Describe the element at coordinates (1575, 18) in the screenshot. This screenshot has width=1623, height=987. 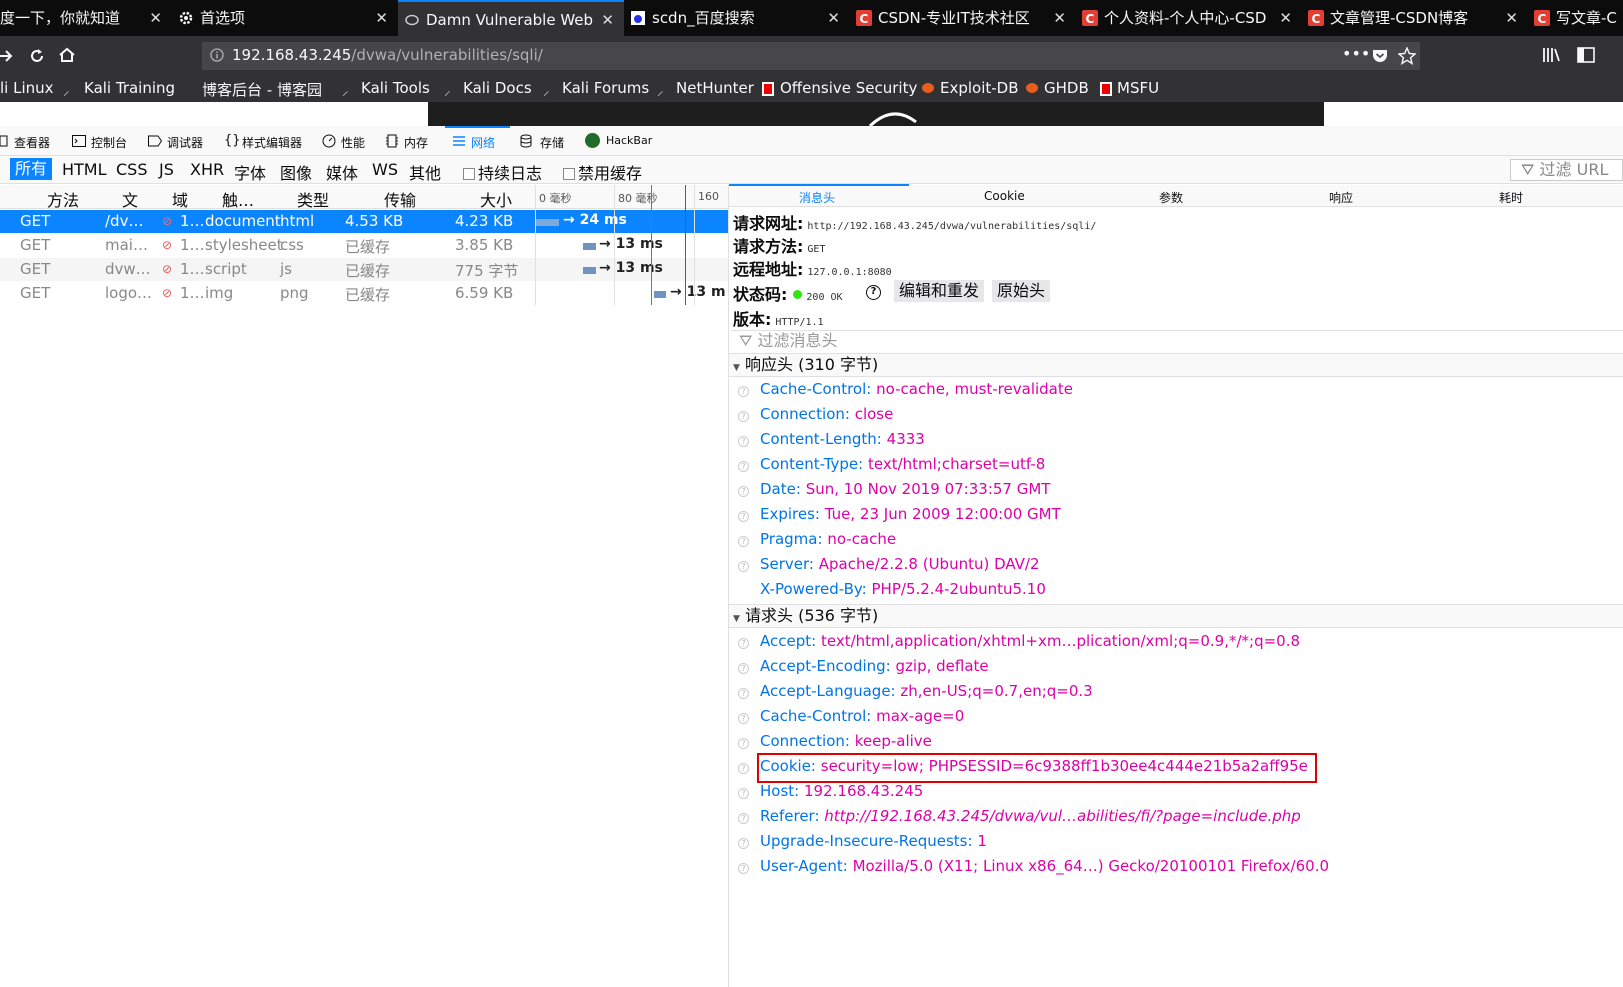
I see `tab-csdn-write: C 写文章-C` at that location.